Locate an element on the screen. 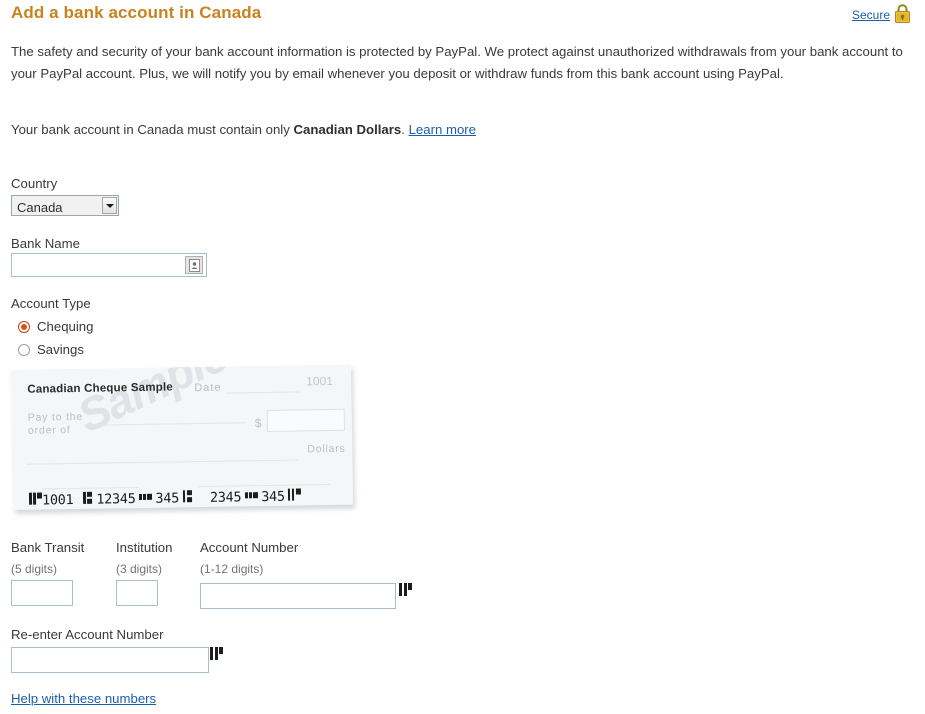  micr-institution-number: 345 is located at coordinates (167, 498).